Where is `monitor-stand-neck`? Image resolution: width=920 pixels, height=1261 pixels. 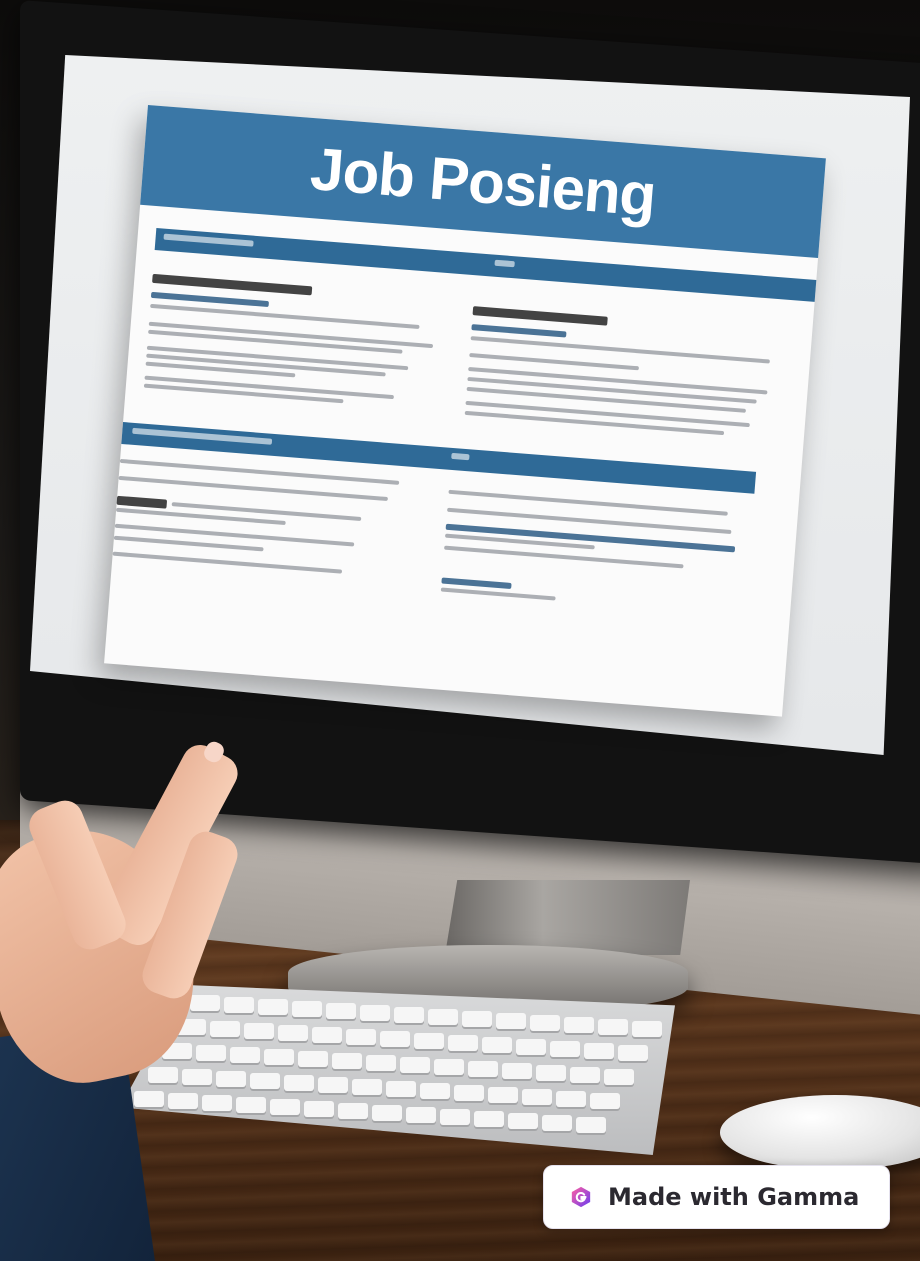
monitor-stand-neck is located at coordinates (567, 917).